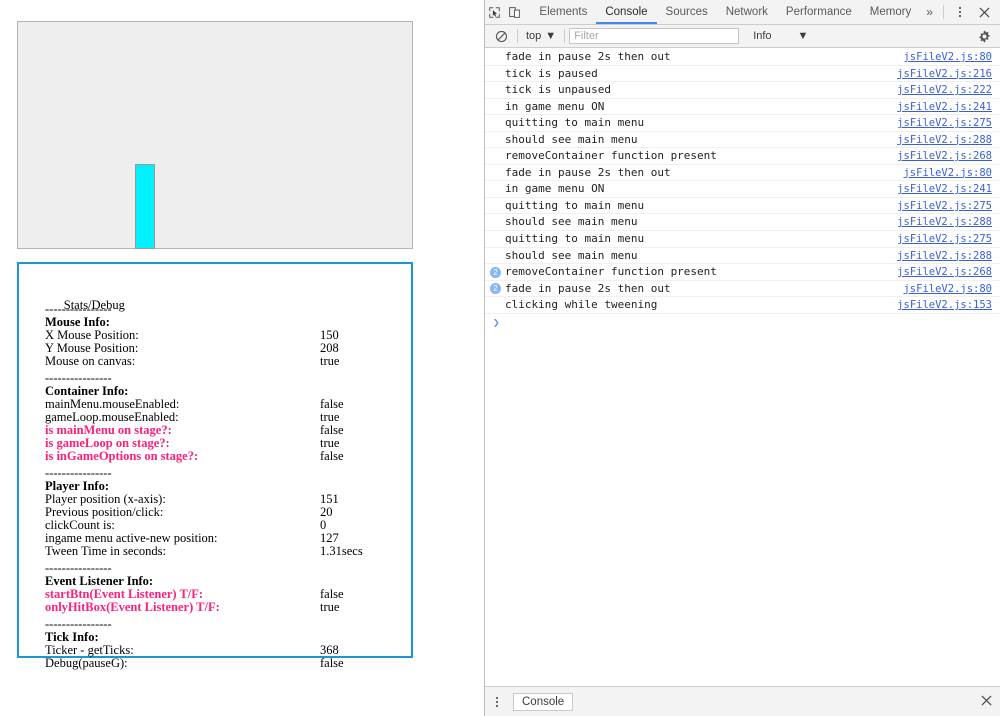 This screenshot has height=716, width=1000. Describe the element at coordinates (742, 90) in the screenshot. I see `console-message-row: tick is unpaused jsFileV2.js:222` at that location.